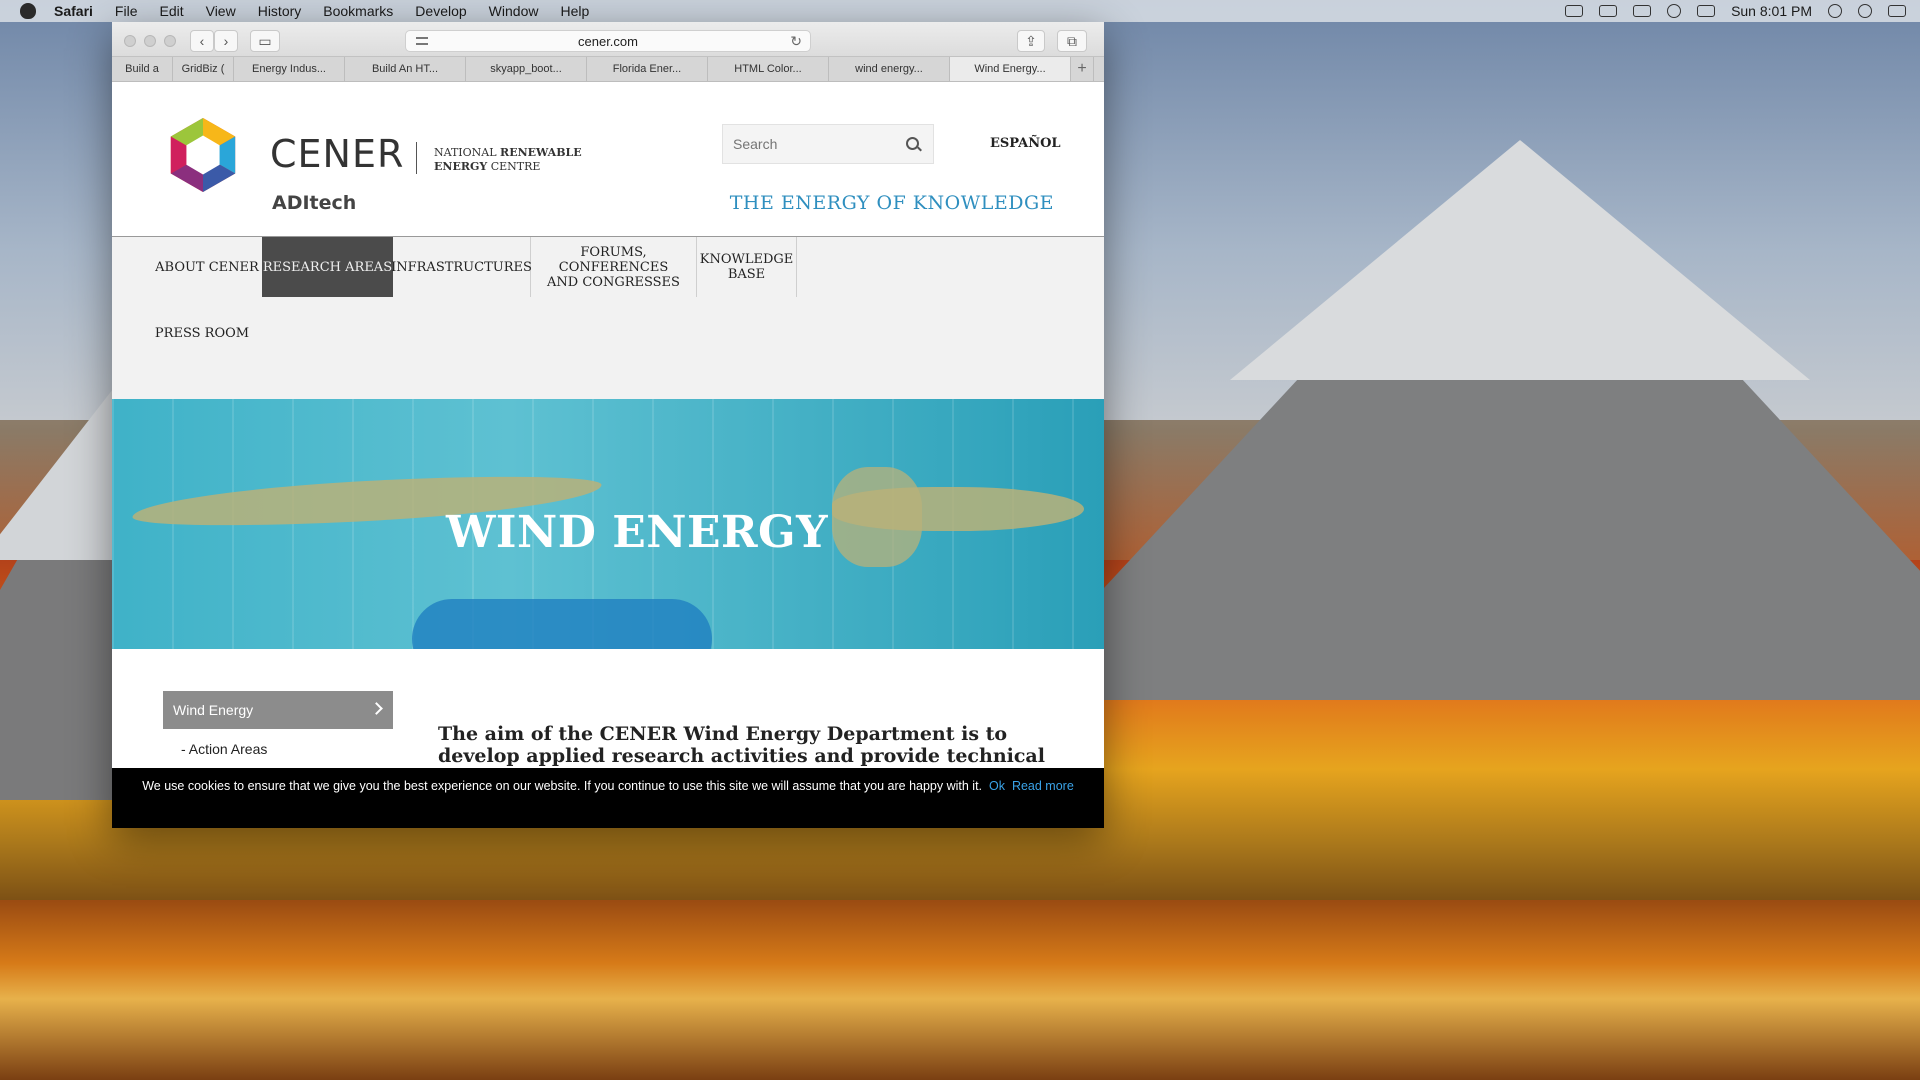 This screenshot has width=1920, height=1080. I want to click on sidebar-item-label: Wind Energy, so click(213, 710).